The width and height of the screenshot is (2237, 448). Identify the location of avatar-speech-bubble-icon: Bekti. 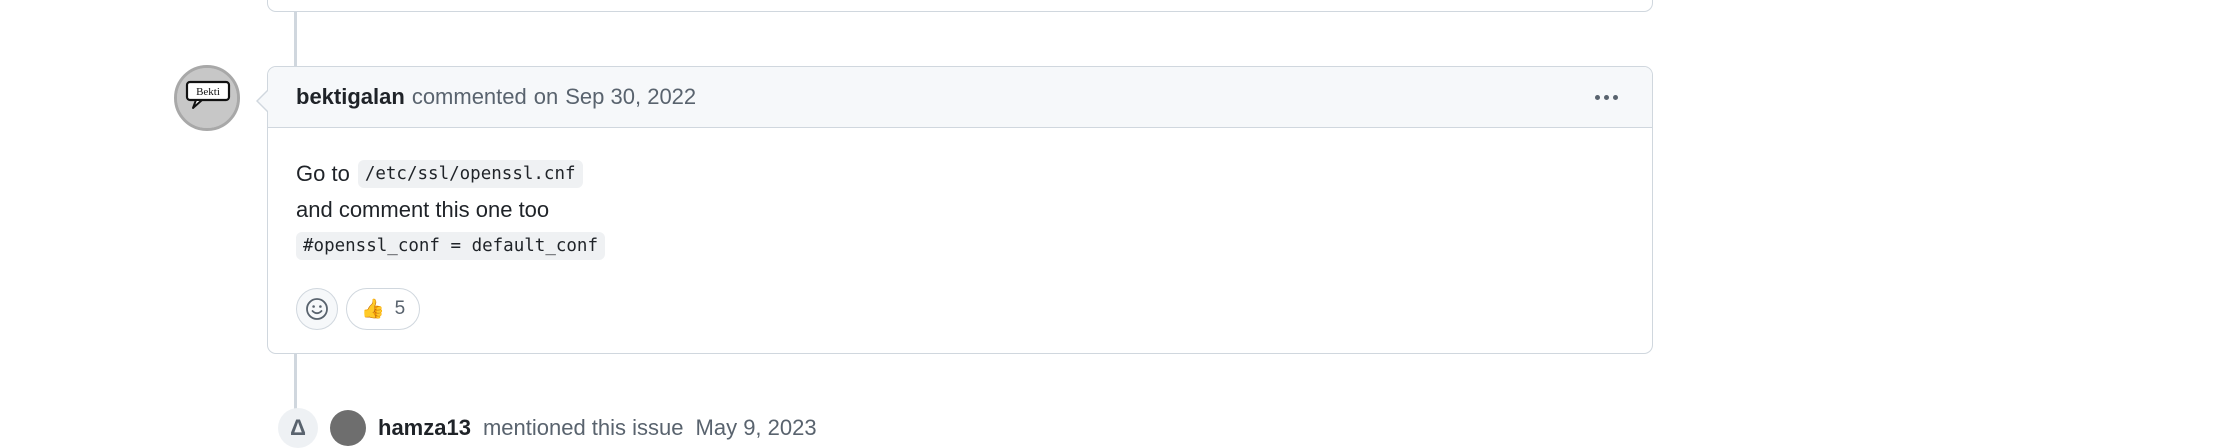
(207, 98).